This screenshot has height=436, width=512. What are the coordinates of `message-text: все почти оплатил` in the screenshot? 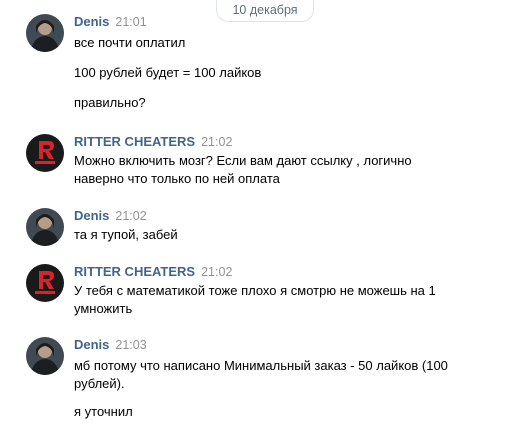 It's located at (130, 42).